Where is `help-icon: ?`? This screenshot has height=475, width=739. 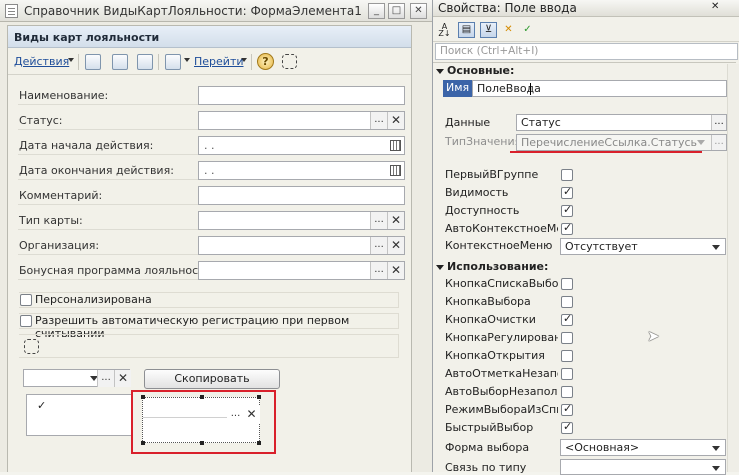
help-icon: ? is located at coordinates (265, 61).